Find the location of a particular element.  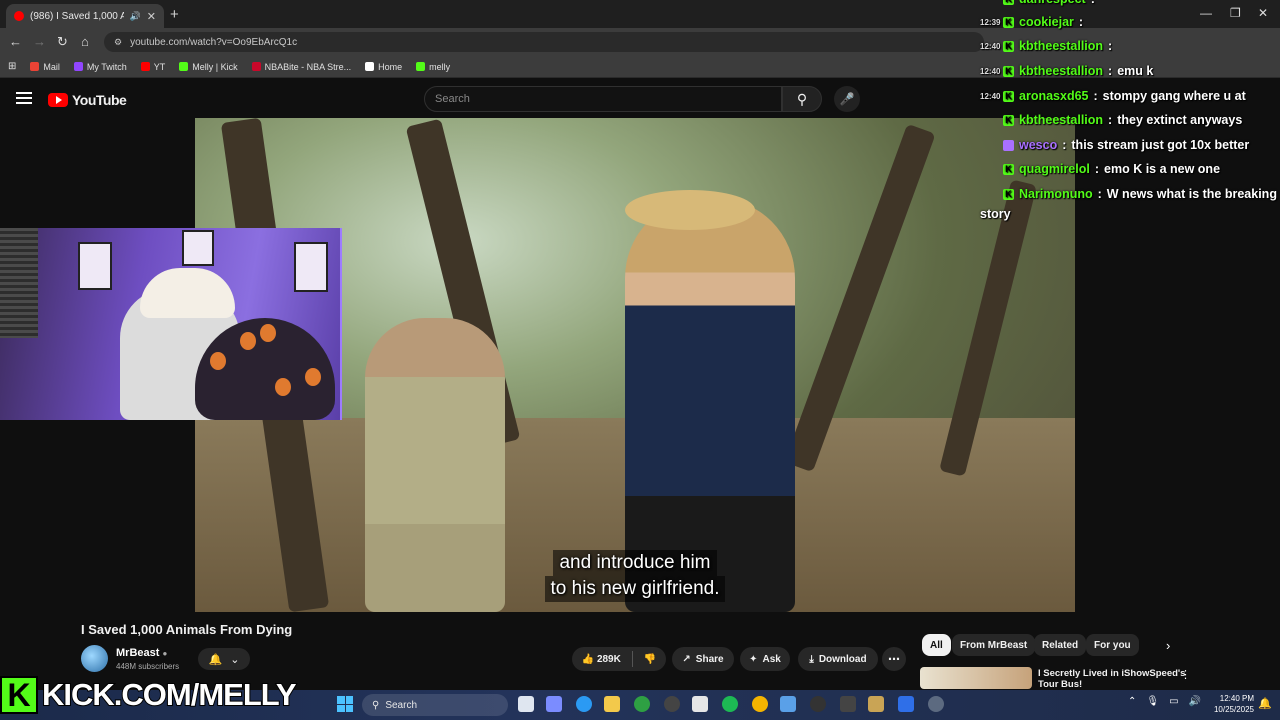

chat-timestamp: 12:39 is located at coordinates (990, 22).